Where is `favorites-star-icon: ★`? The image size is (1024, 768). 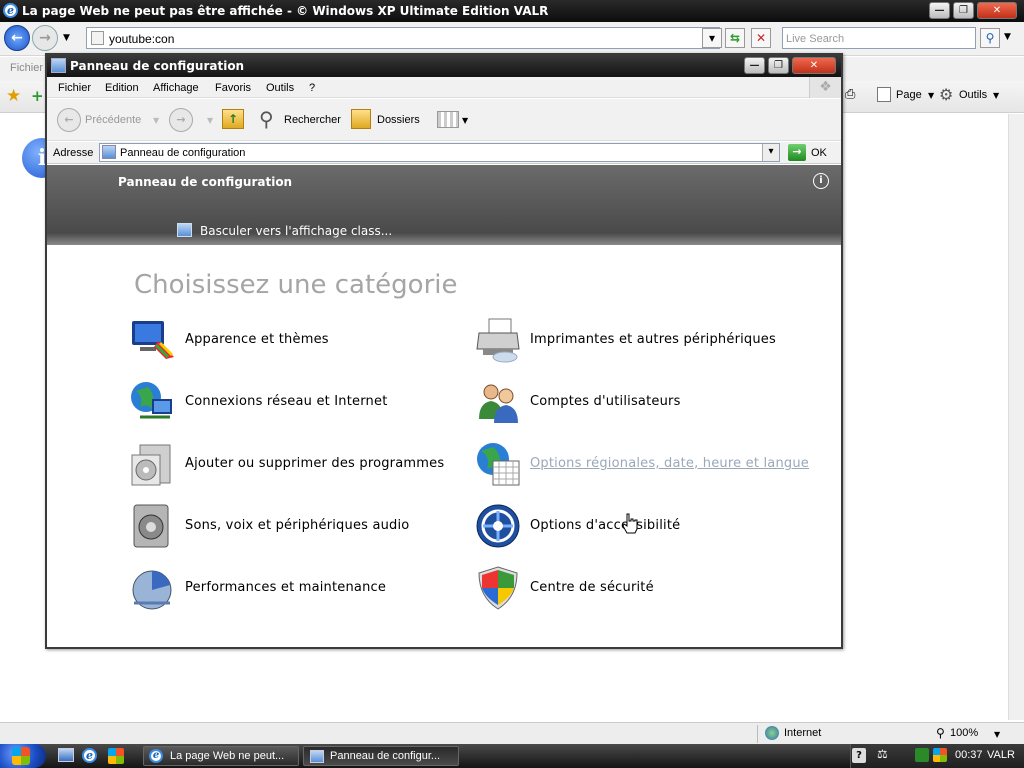 favorites-star-icon: ★ is located at coordinates (13, 96).